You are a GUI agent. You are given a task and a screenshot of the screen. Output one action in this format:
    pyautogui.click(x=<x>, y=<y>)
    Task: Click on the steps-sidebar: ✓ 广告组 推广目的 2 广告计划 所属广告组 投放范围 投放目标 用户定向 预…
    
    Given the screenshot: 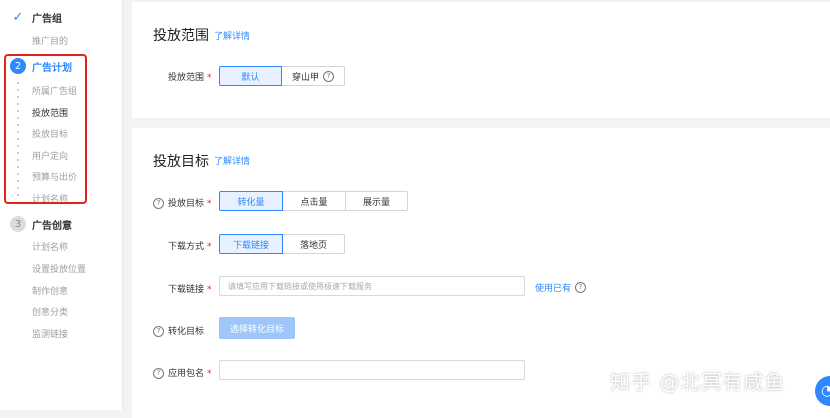 What is the action you would take?
    pyautogui.click(x=61, y=205)
    